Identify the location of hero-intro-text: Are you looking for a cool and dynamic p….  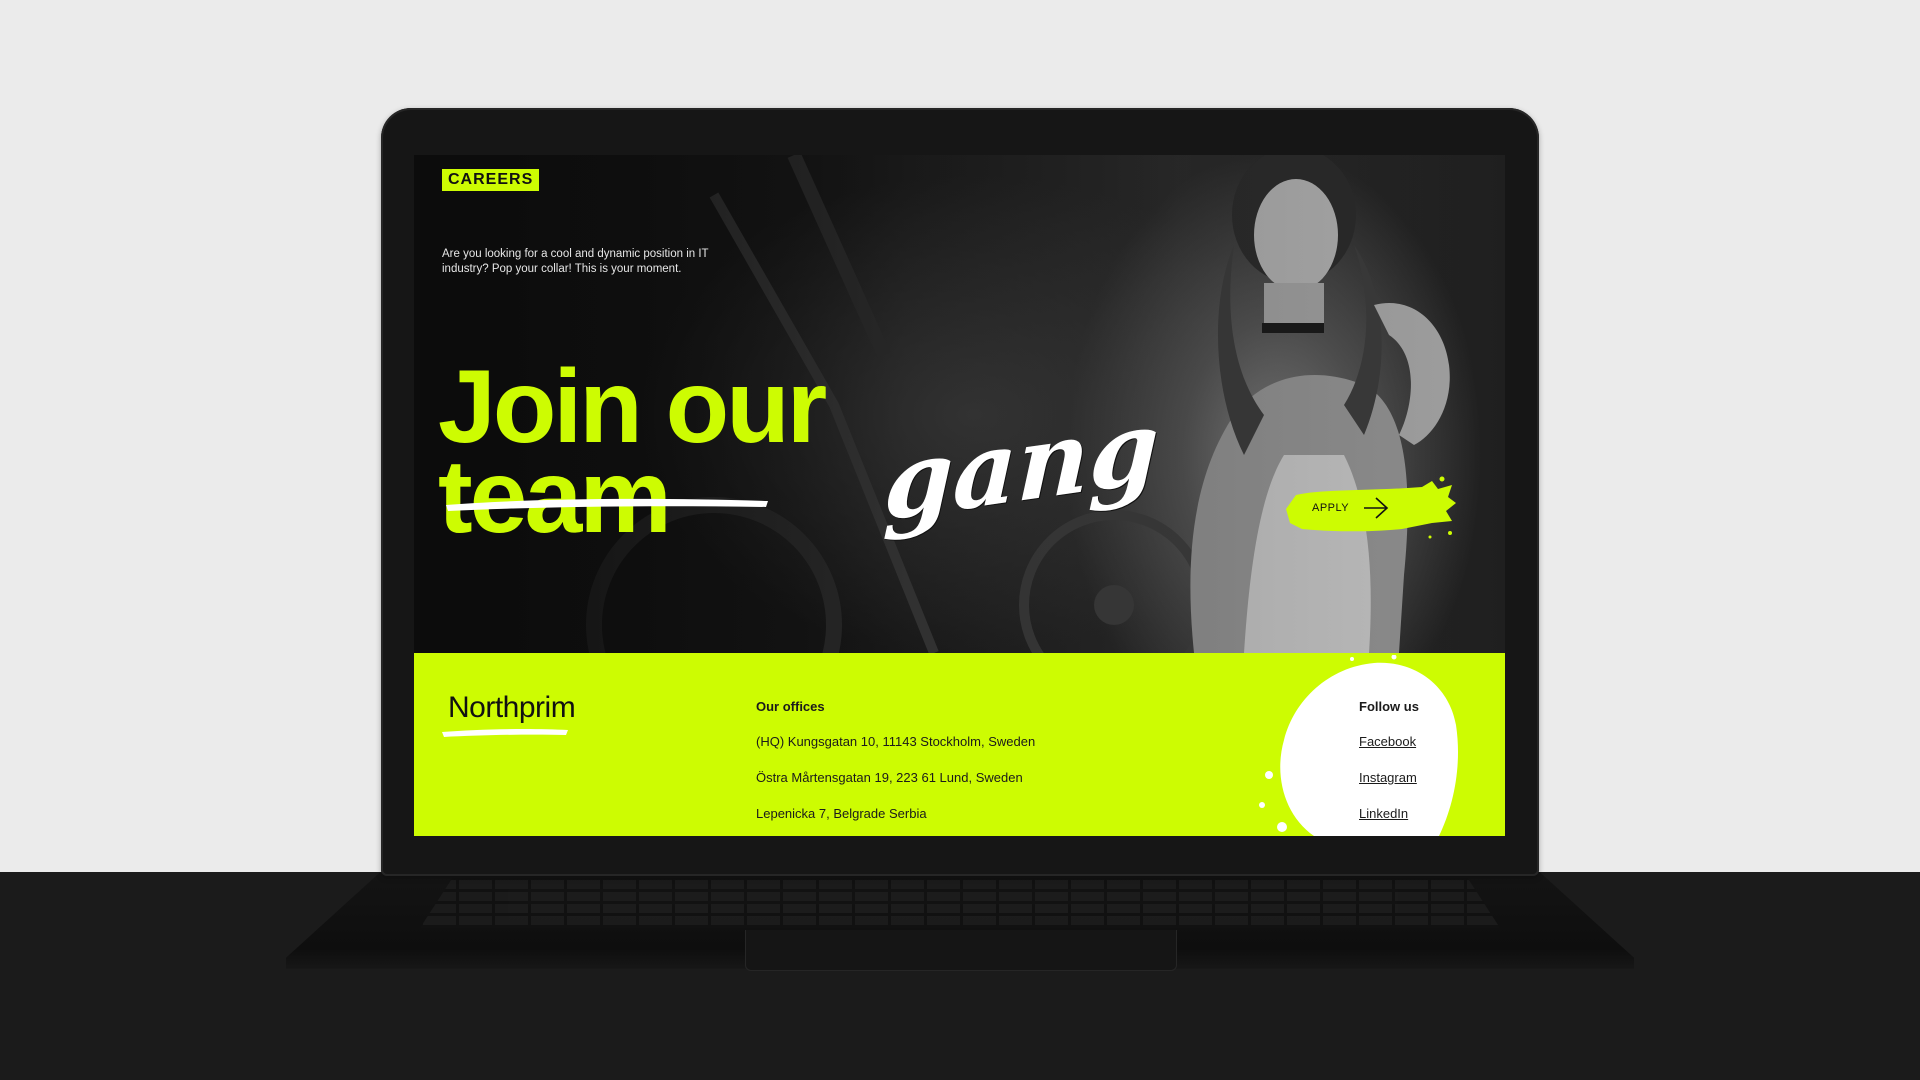
(575, 261).